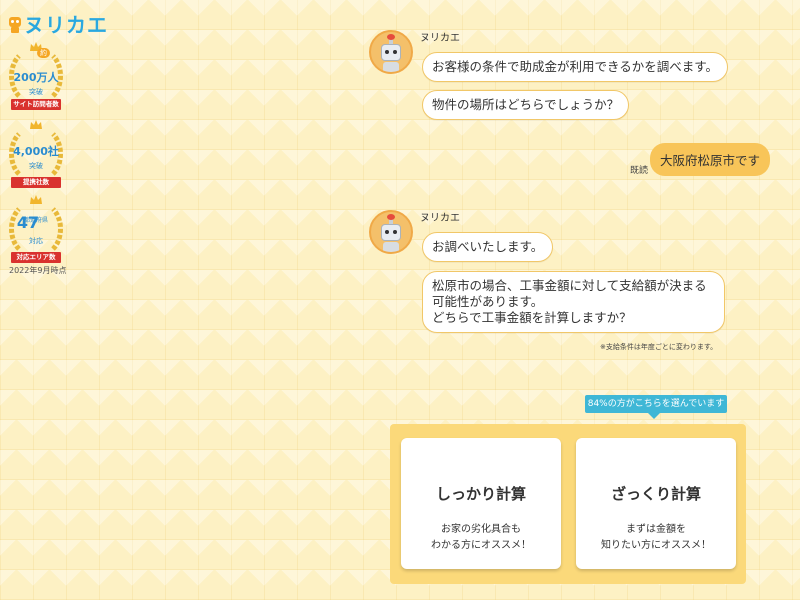 The image size is (800, 600). Describe the element at coordinates (659, 347) in the screenshot. I see `subsidy-note: ※支給条件は年度ごとに変わります。` at that location.